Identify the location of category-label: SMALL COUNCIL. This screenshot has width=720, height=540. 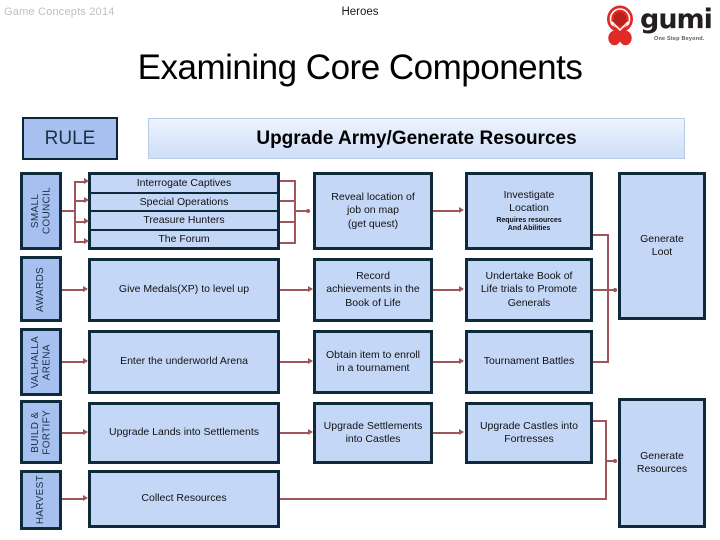
(41, 211).